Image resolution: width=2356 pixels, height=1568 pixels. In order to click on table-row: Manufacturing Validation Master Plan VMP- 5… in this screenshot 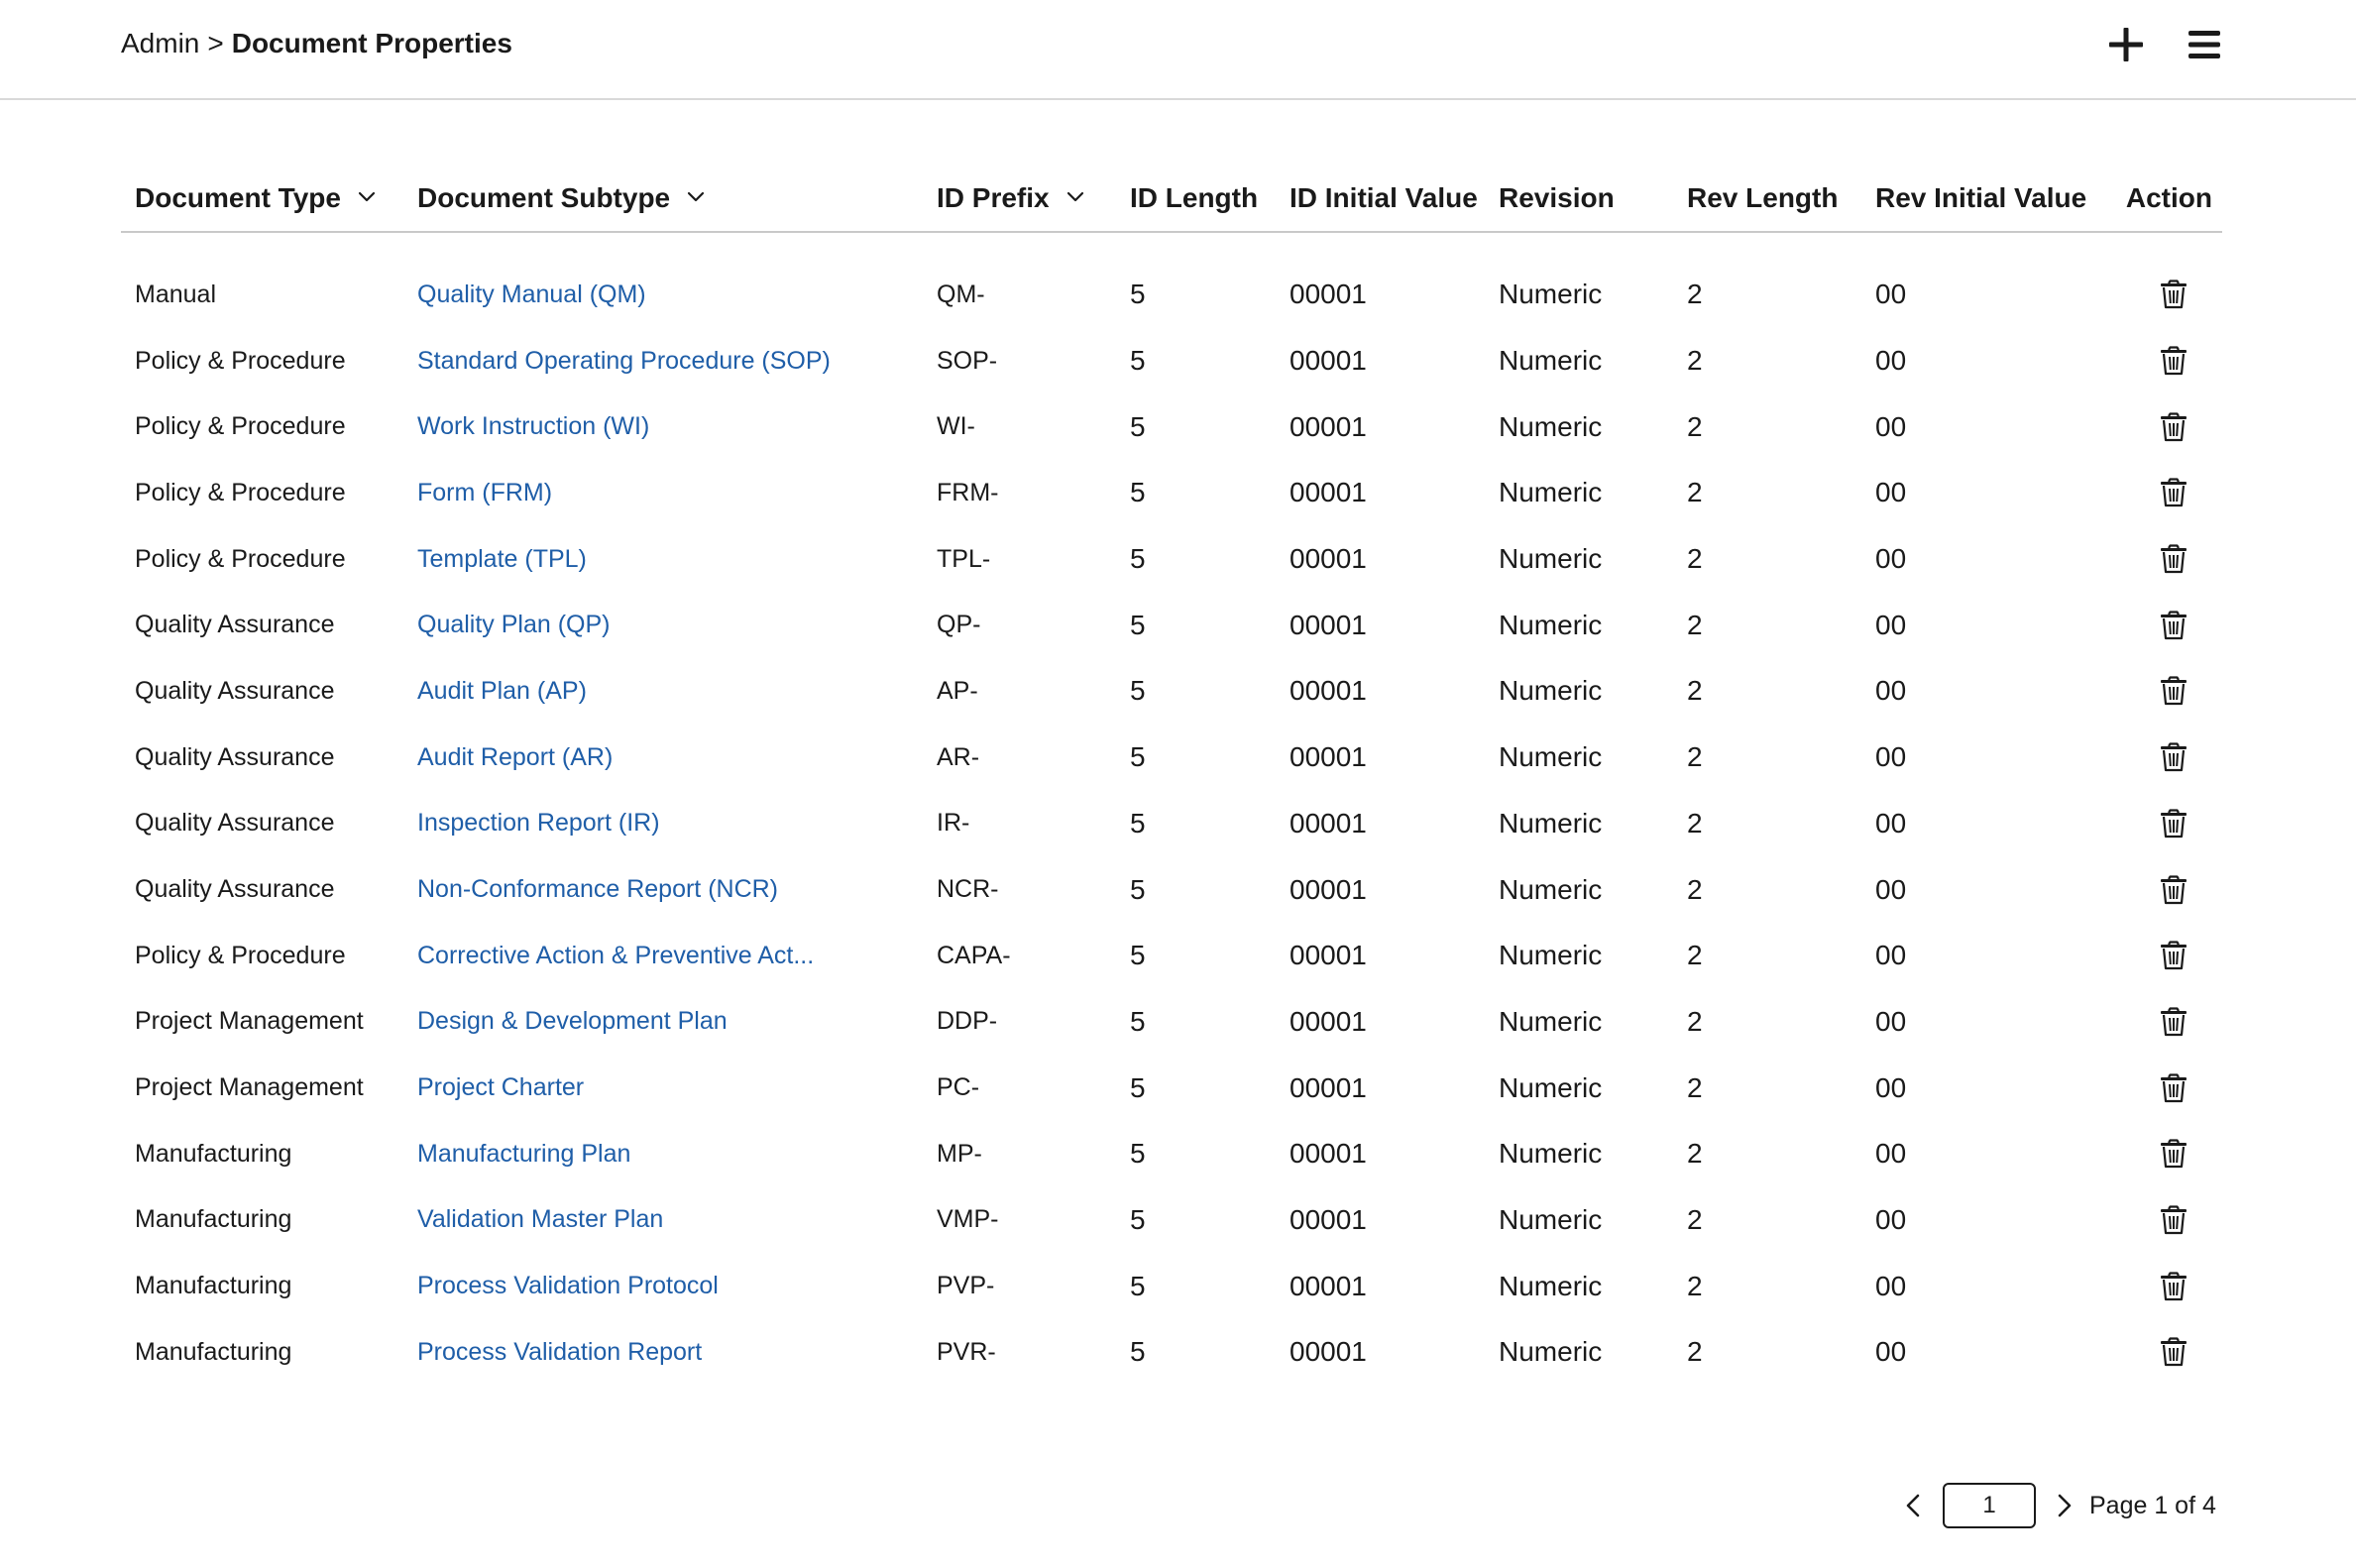, I will do `click(1171, 1220)`.